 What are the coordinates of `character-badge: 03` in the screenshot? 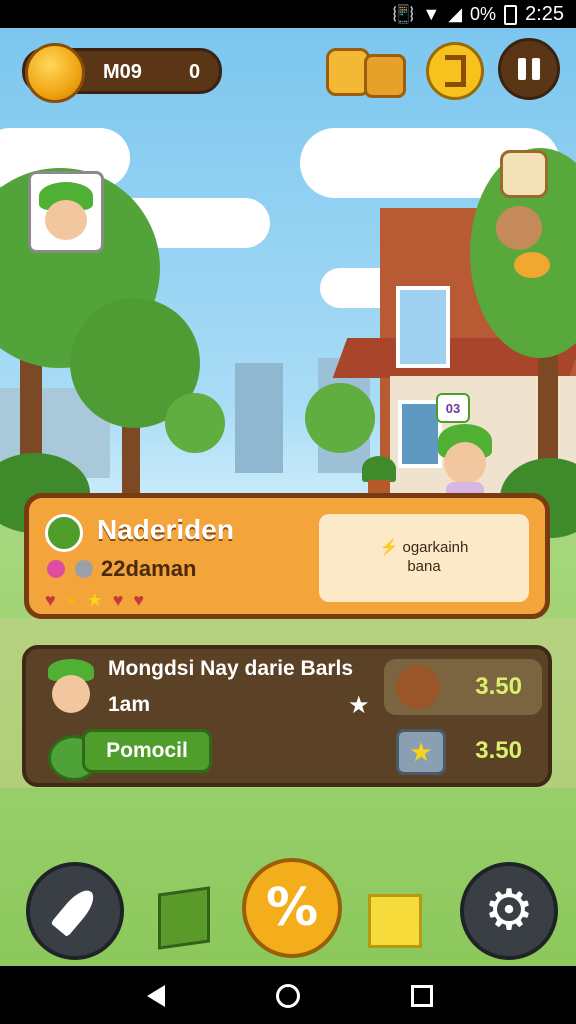 It's located at (453, 408).